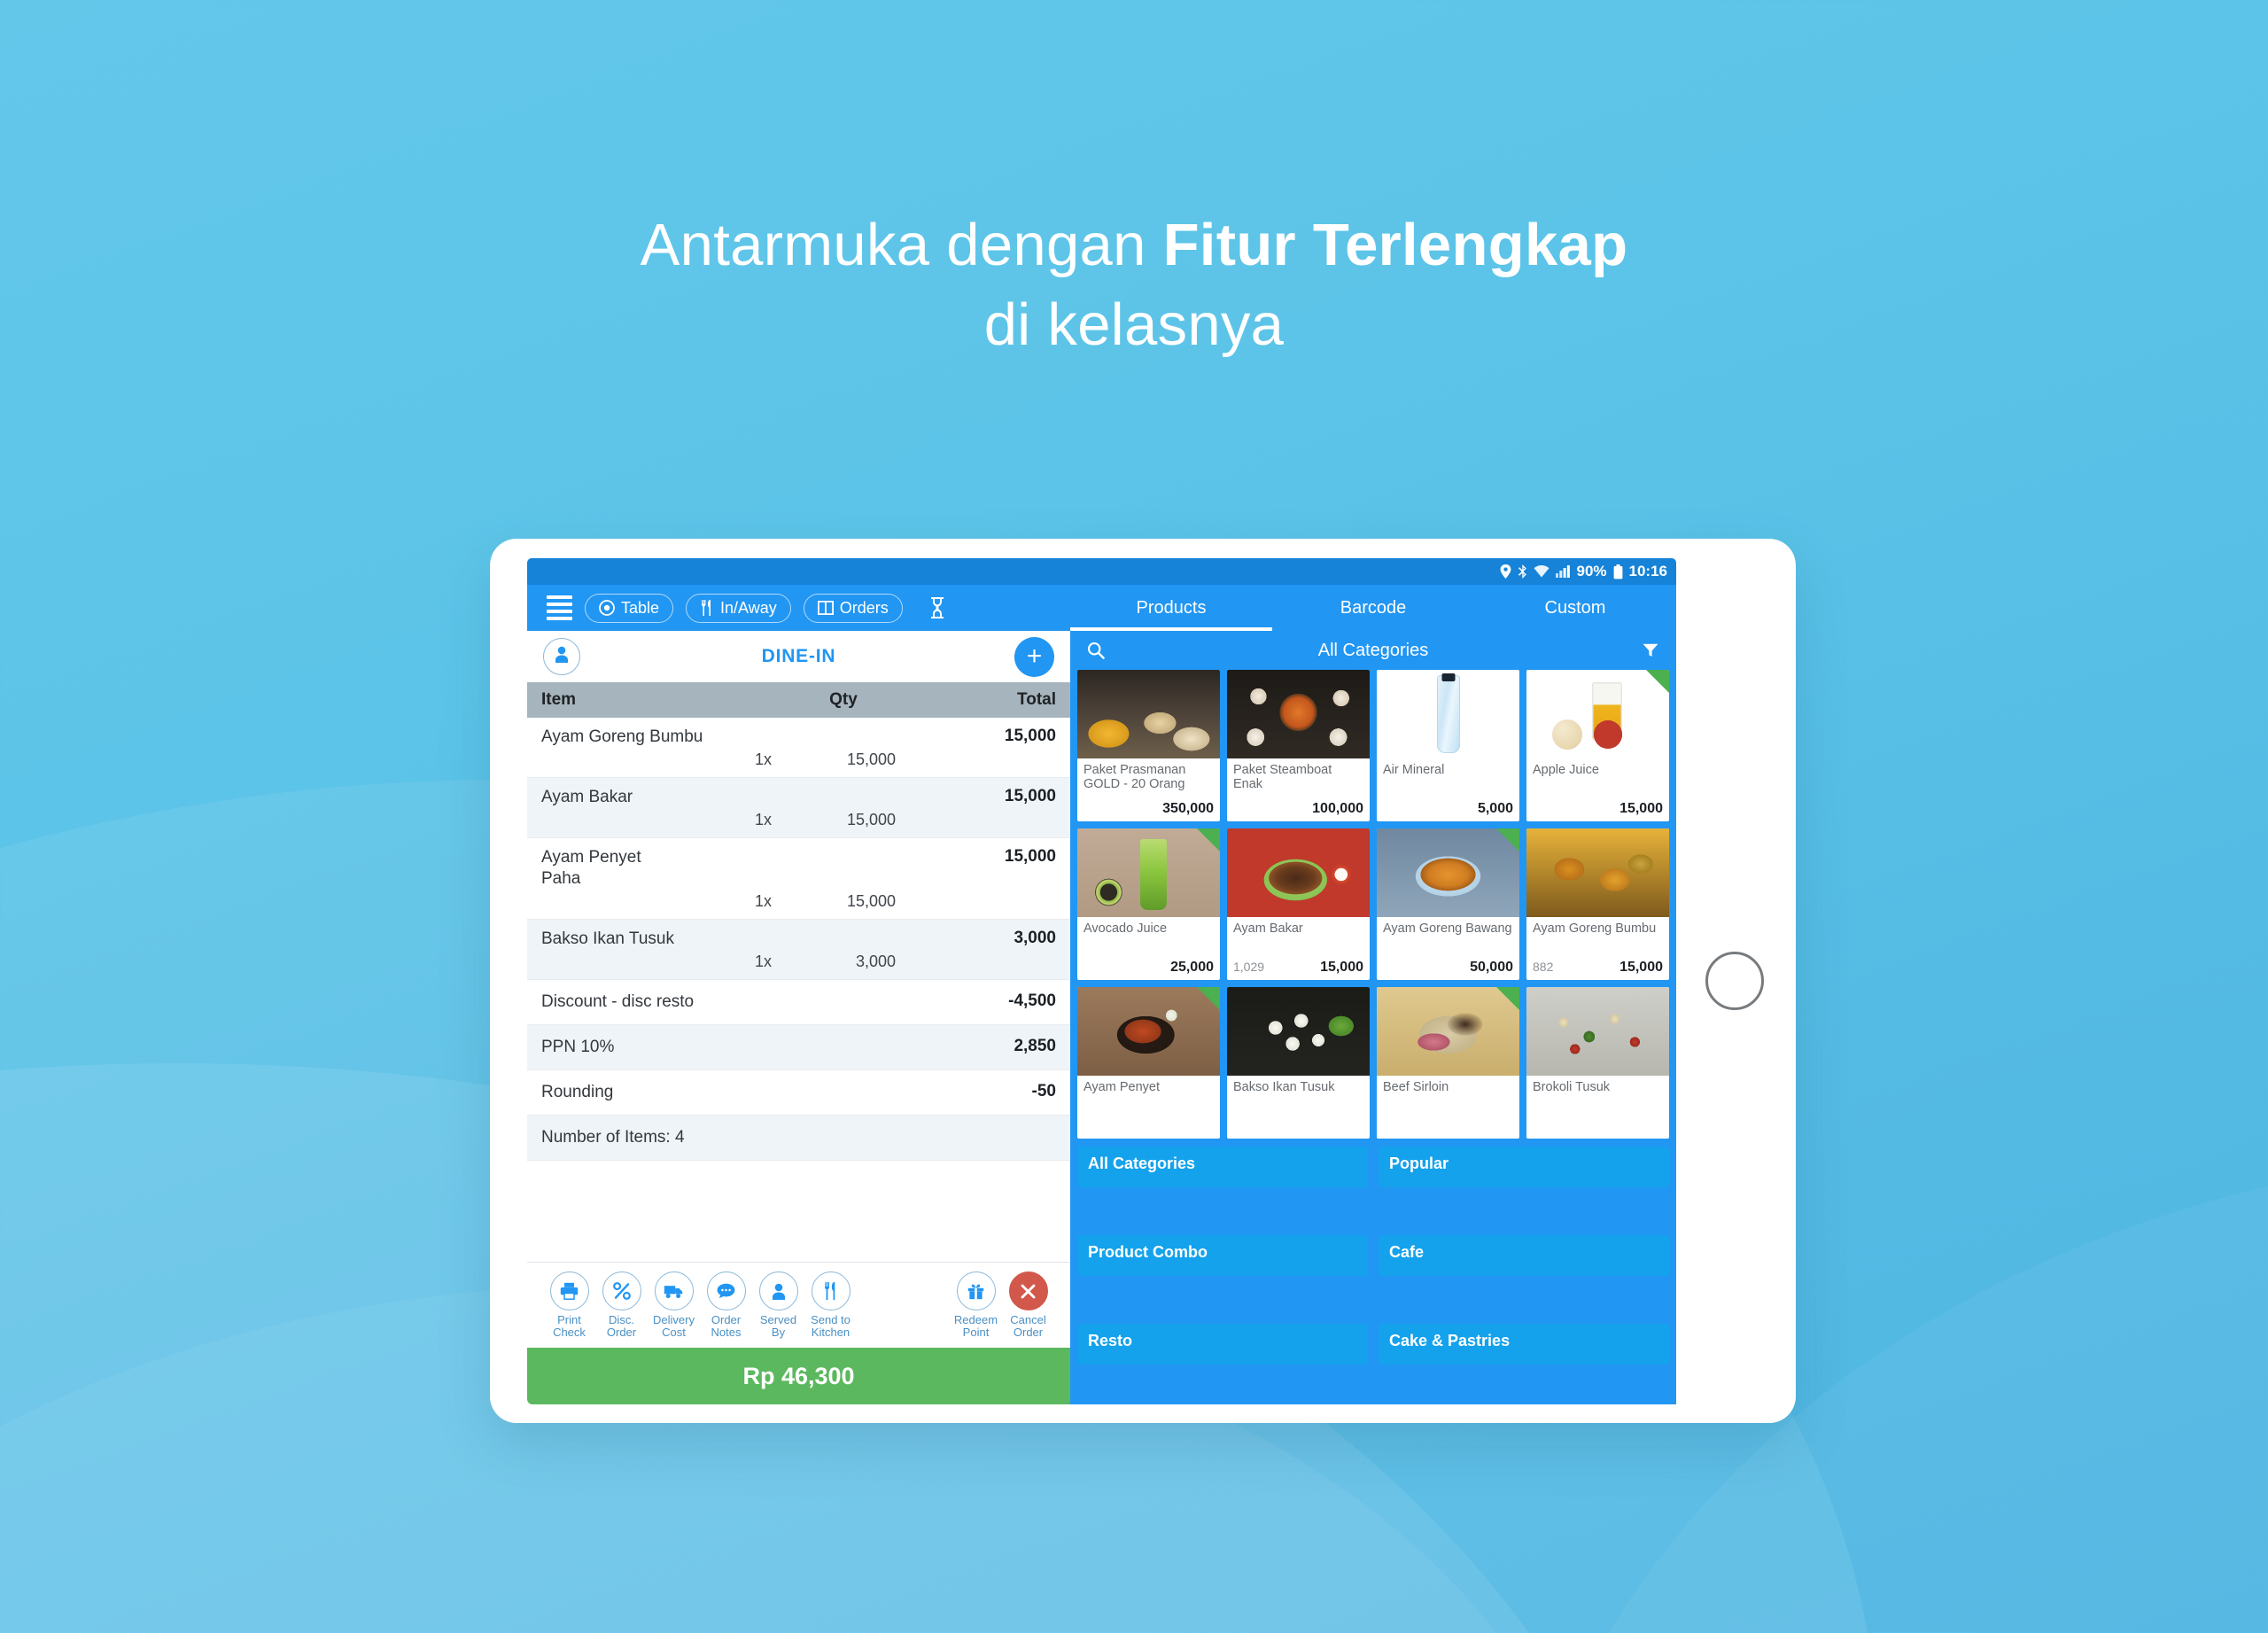 The image size is (2268, 1633). Describe the element at coordinates (1416, 1087) in the screenshot. I see `product-name: Beef Sirloin` at that location.